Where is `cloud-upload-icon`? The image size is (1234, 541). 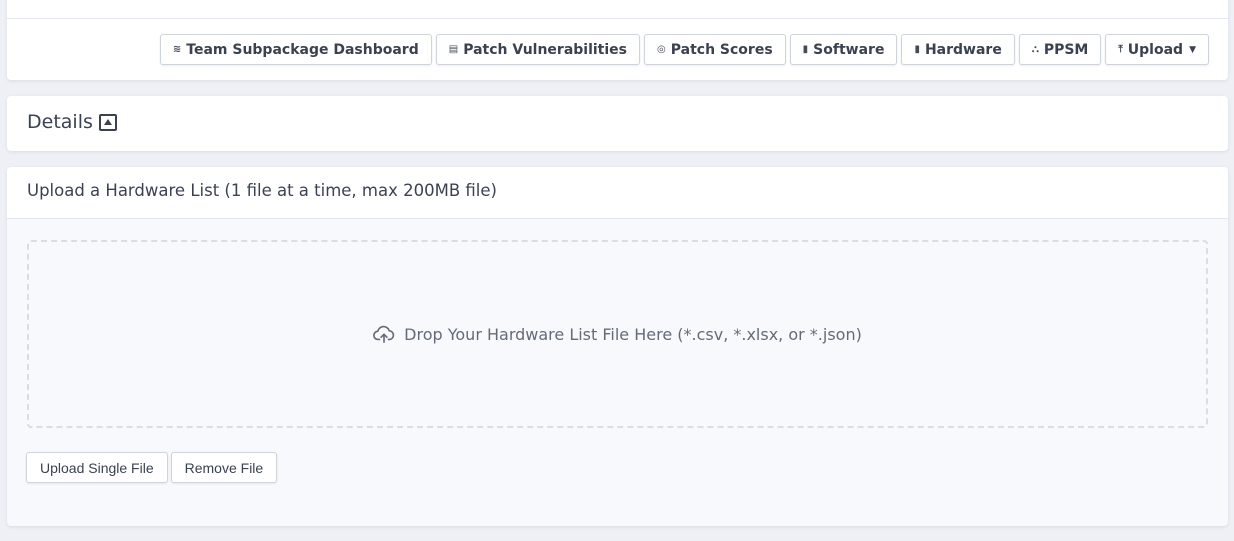
cloud-upload-icon is located at coordinates (384, 334).